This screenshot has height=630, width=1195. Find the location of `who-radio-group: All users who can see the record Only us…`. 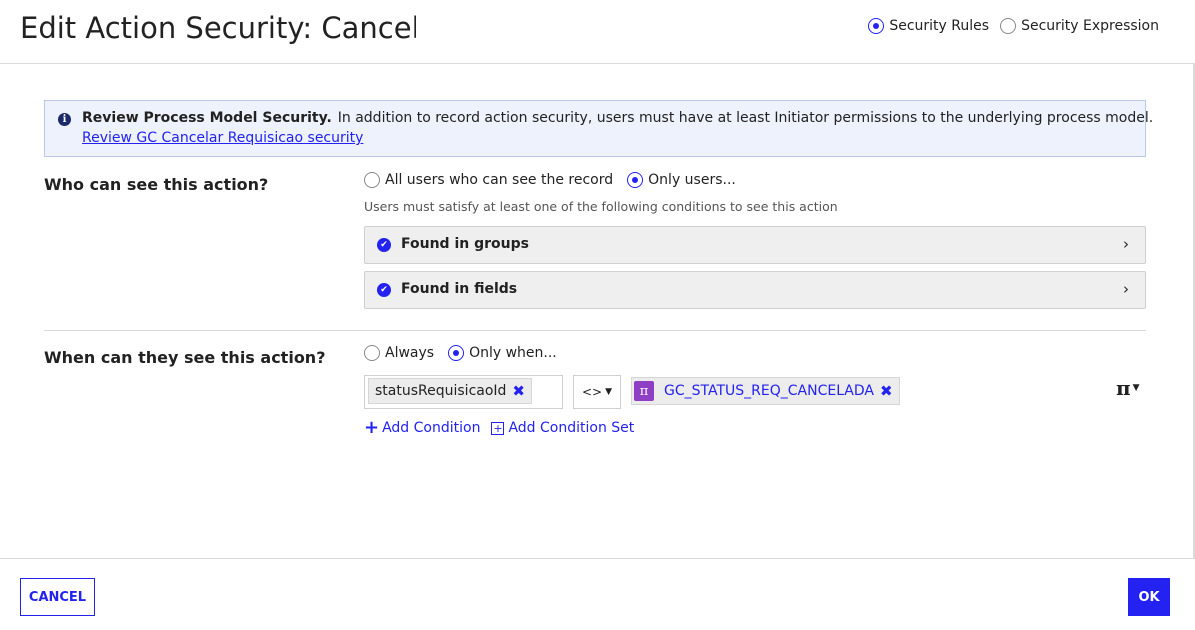

who-radio-group: All users who can see the record Only us… is located at coordinates (557, 180).